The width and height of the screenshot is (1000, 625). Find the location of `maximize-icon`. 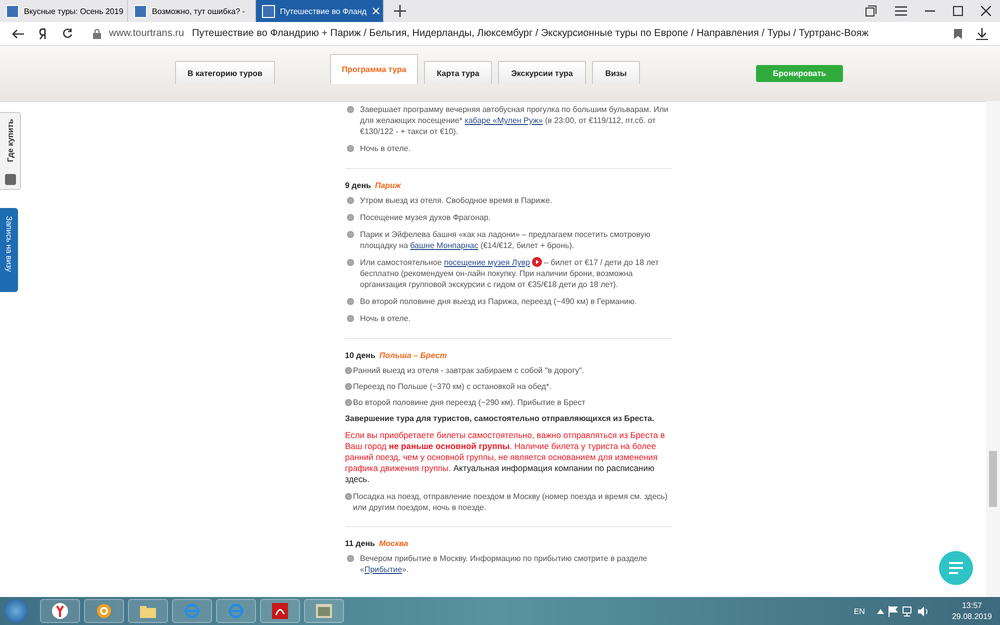

maximize-icon is located at coordinates (958, 11).